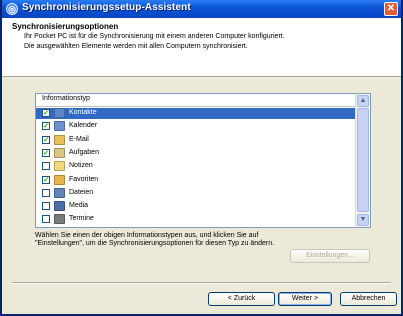  Describe the element at coordinates (196, 140) in the screenshot. I see `list-item: ✓ E-Mail` at that location.